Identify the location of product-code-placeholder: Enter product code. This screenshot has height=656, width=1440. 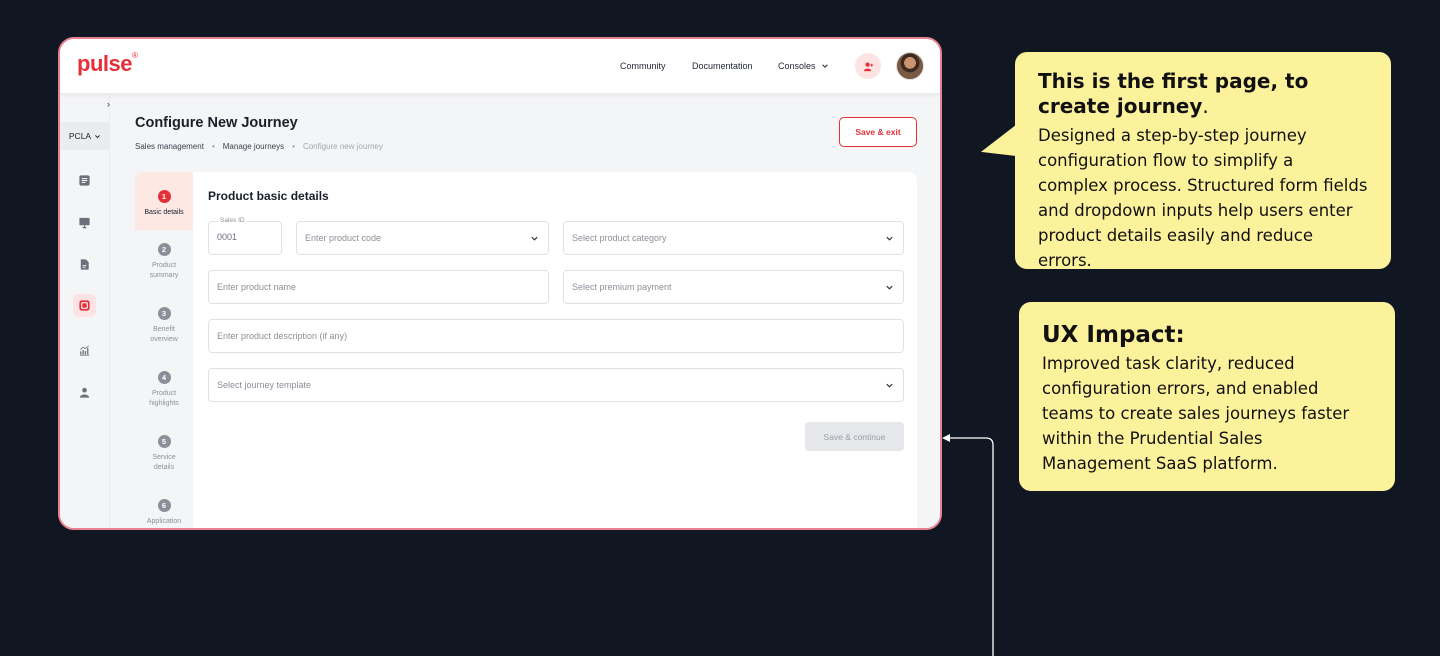
(343, 238).